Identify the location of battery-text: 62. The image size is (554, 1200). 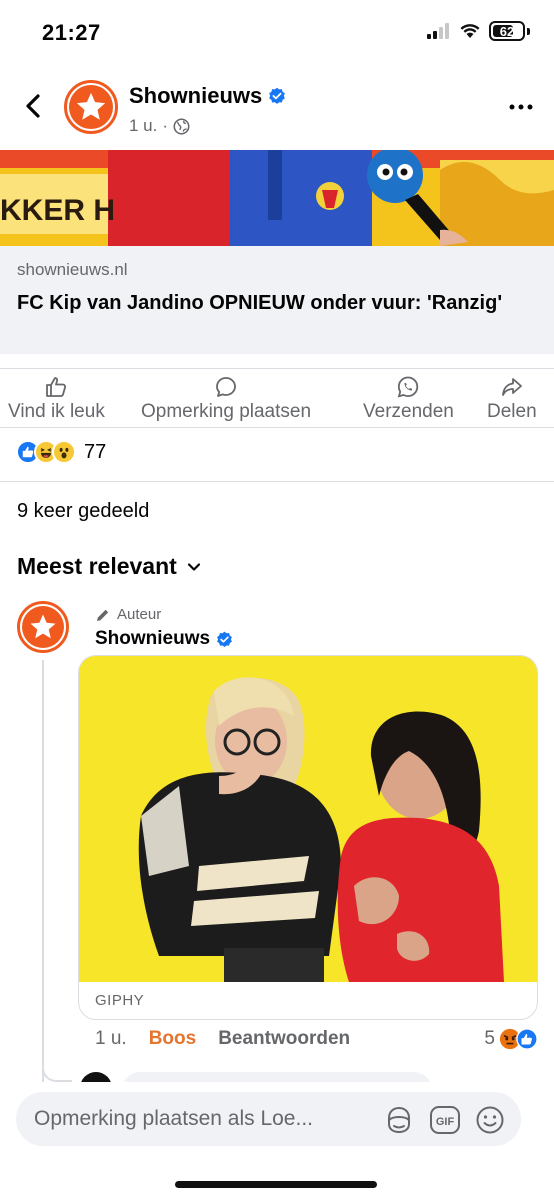
(507, 31).